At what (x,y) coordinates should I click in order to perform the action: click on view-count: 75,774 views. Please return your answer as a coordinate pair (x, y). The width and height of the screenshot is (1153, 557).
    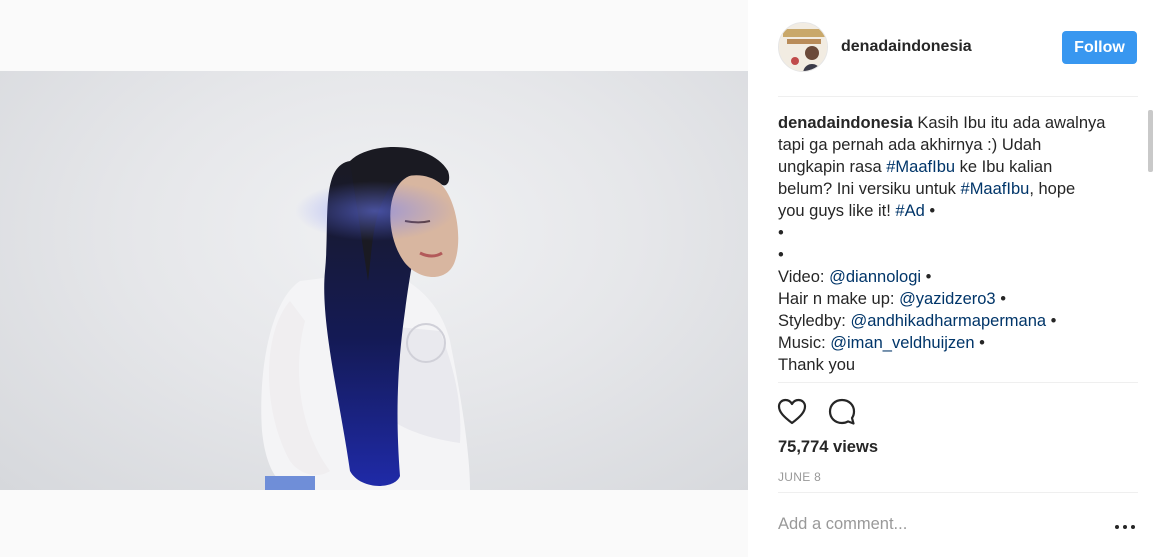
    Looking at the image, I should click on (828, 447).